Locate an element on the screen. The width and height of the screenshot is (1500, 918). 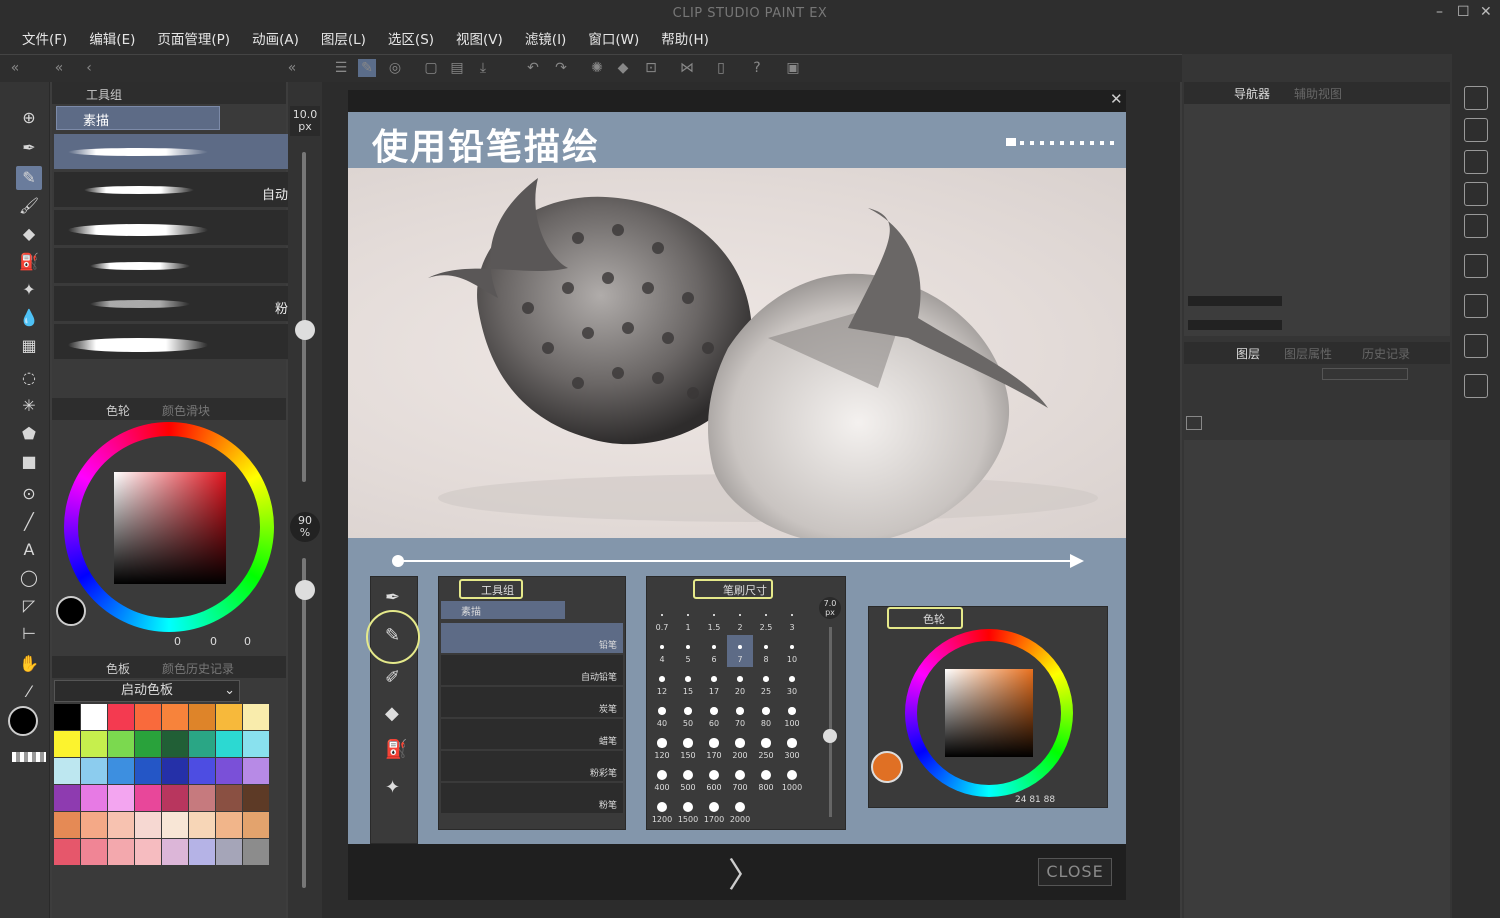
color-history-tab: 颜色历史记录 is located at coordinates (198, 668).